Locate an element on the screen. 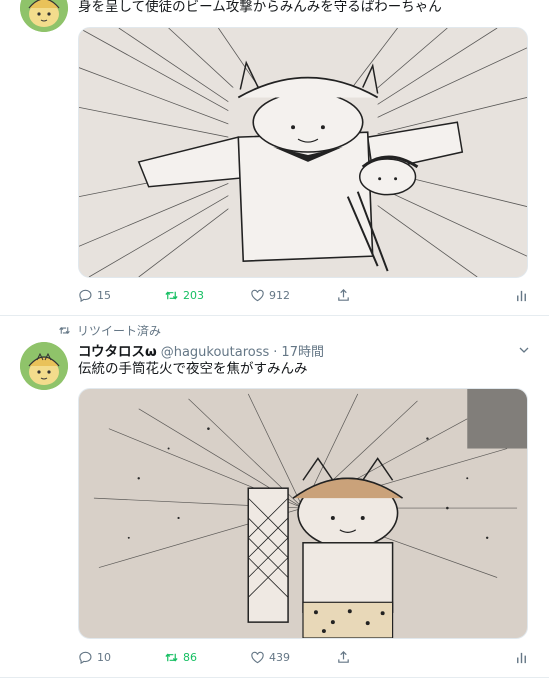 The width and height of the screenshot is (549, 680). retweet-button: 203 is located at coordinates (184, 295).